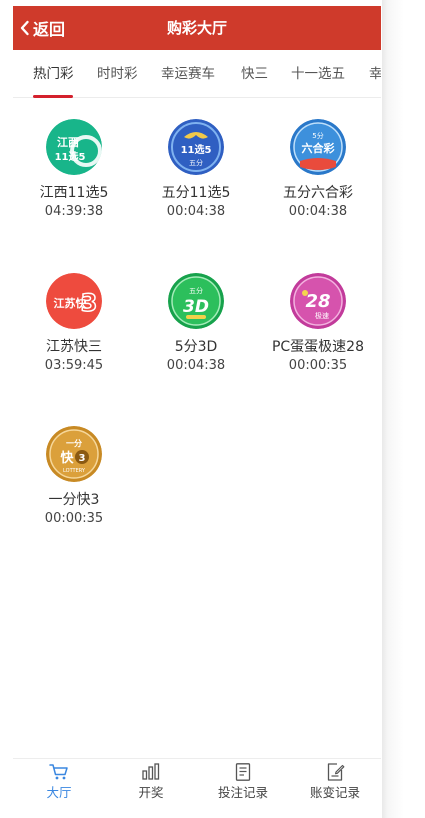  What do you see at coordinates (318, 347) in the screenshot?
I see `game-name: PC蛋蛋极速28` at bounding box center [318, 347].